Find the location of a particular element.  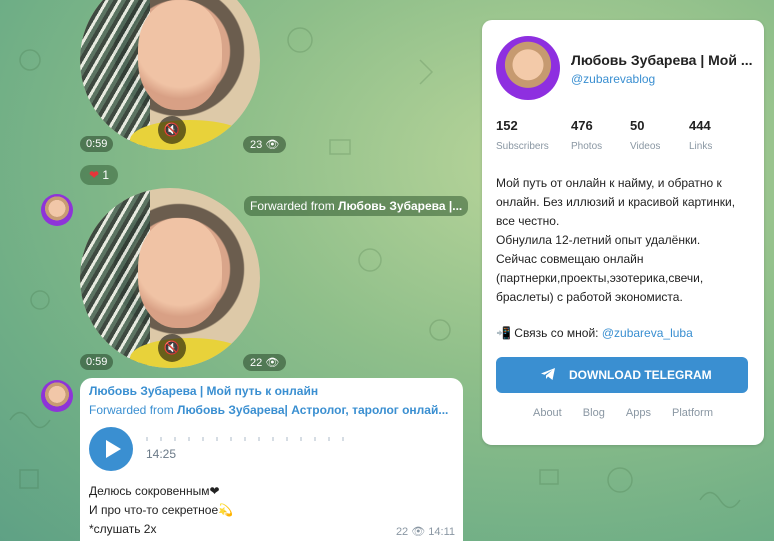

download-label: DOWNLOAD TELEGRAM is located at coordinates (640, 375).